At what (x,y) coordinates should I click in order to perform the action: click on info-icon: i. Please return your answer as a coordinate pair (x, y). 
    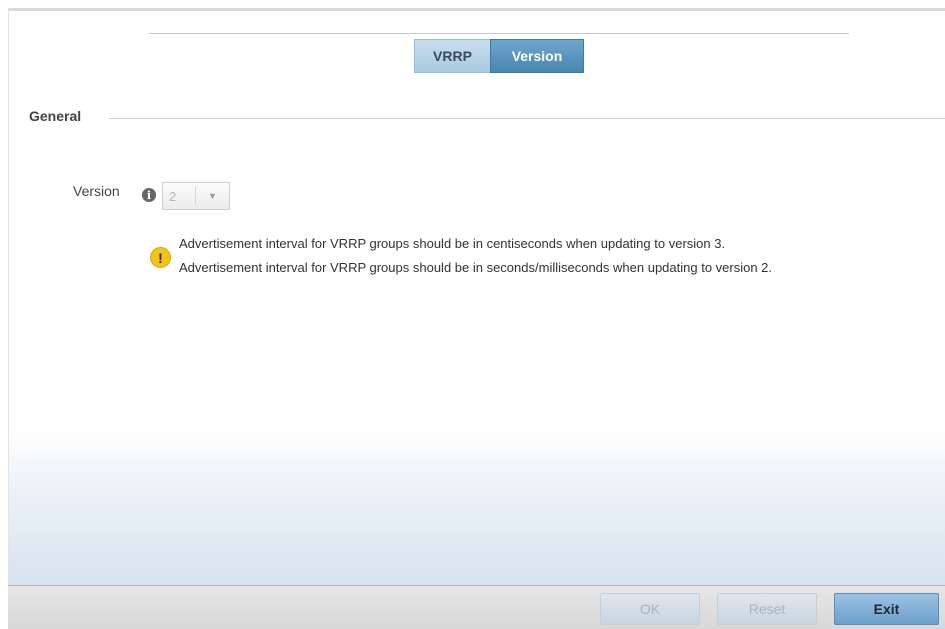
    Looking at the image, I should click on (149, 195).